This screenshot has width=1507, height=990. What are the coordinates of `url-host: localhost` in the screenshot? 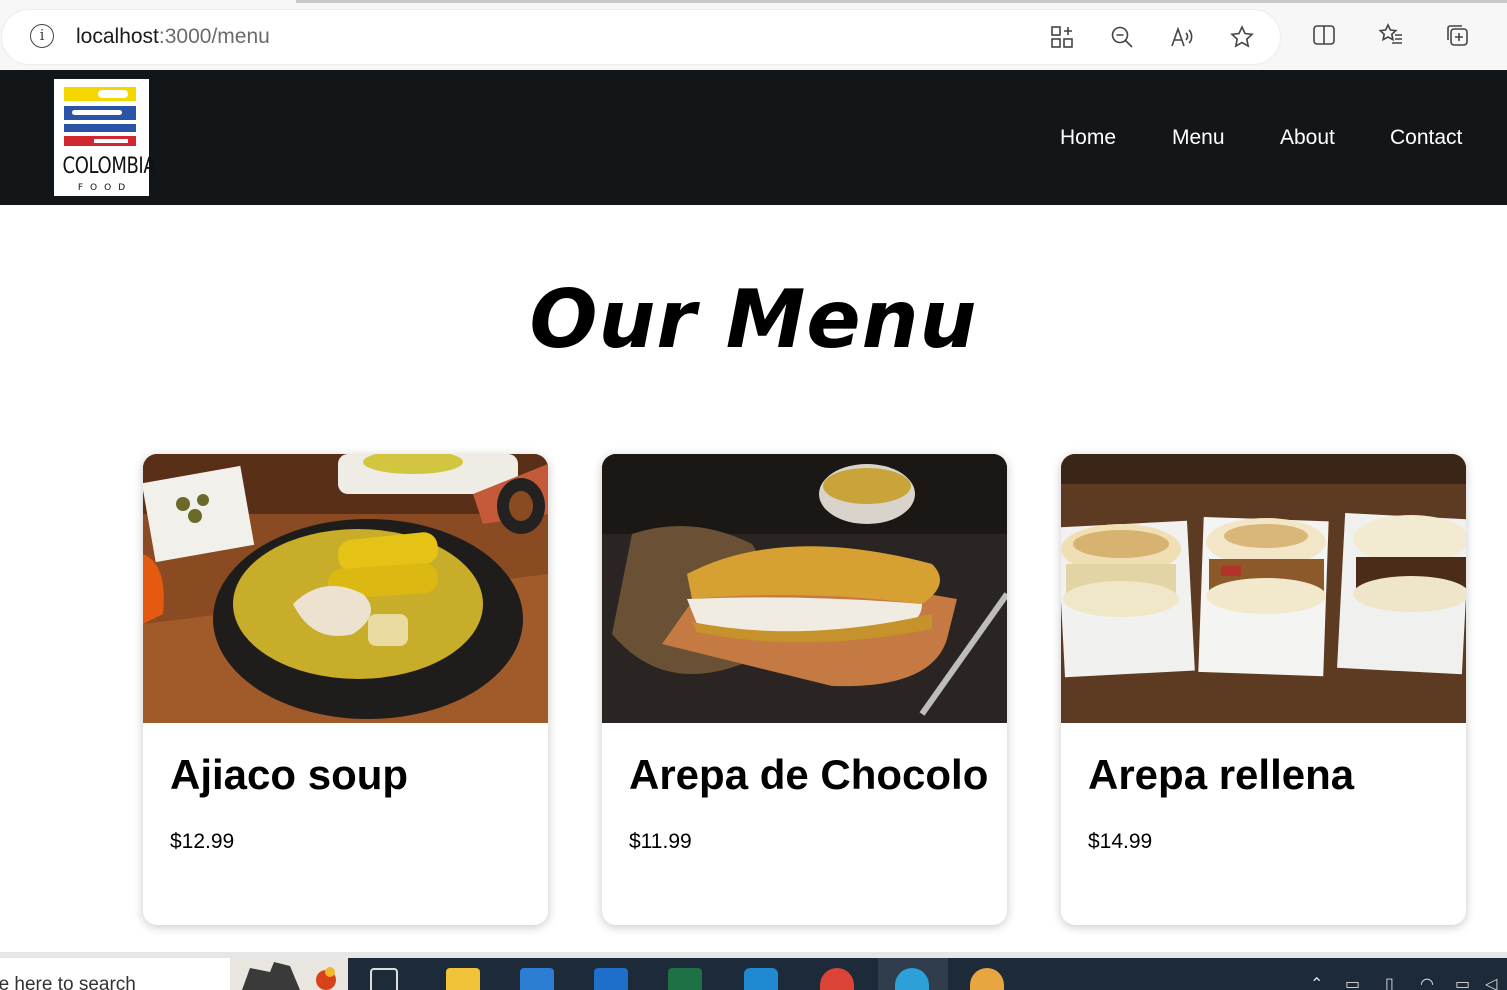 It's located at (117, 36).